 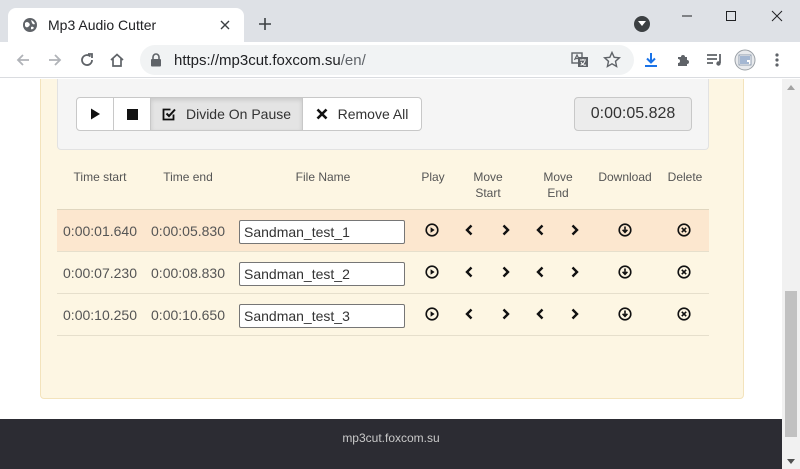 What do you see at coordinates (322, 114) in the screenshot?
I see `remove-x-icon` at bounding box center [322, 114].